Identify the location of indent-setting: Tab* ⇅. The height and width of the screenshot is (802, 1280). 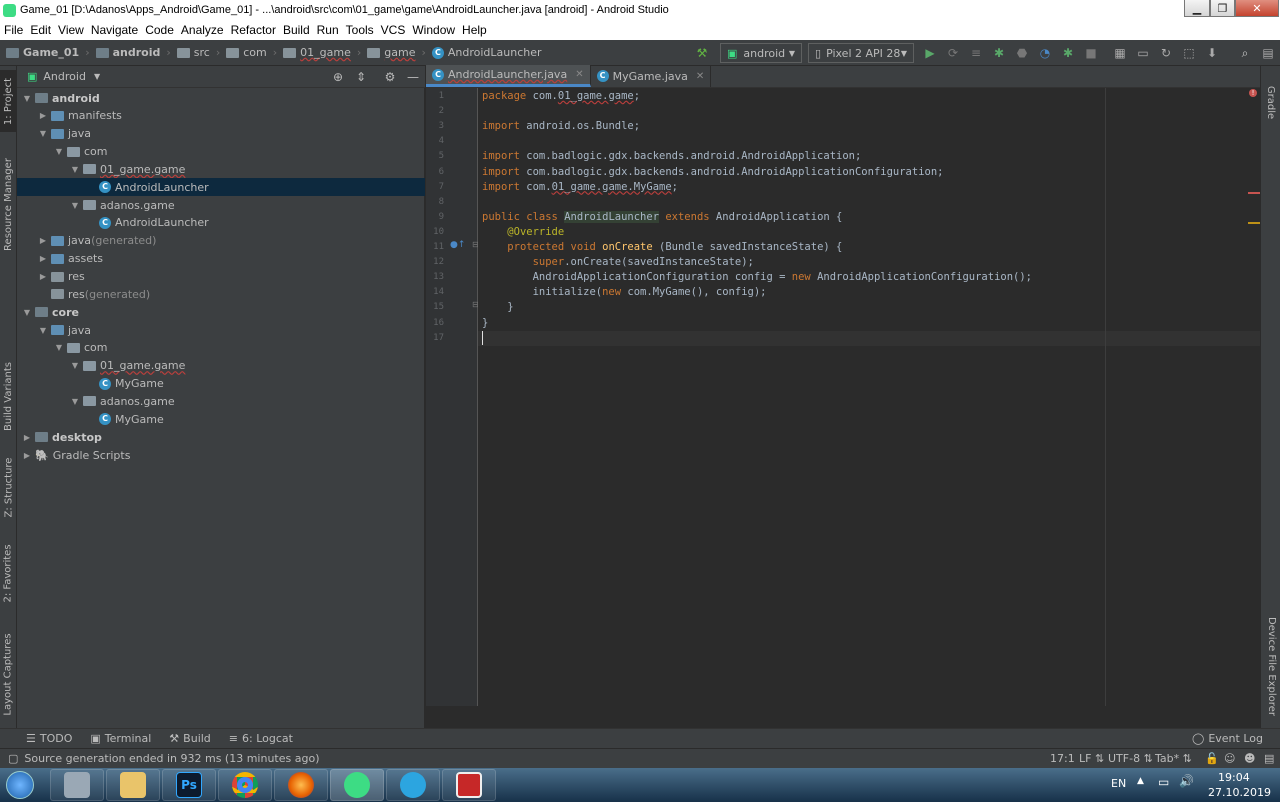
(1173, 758).